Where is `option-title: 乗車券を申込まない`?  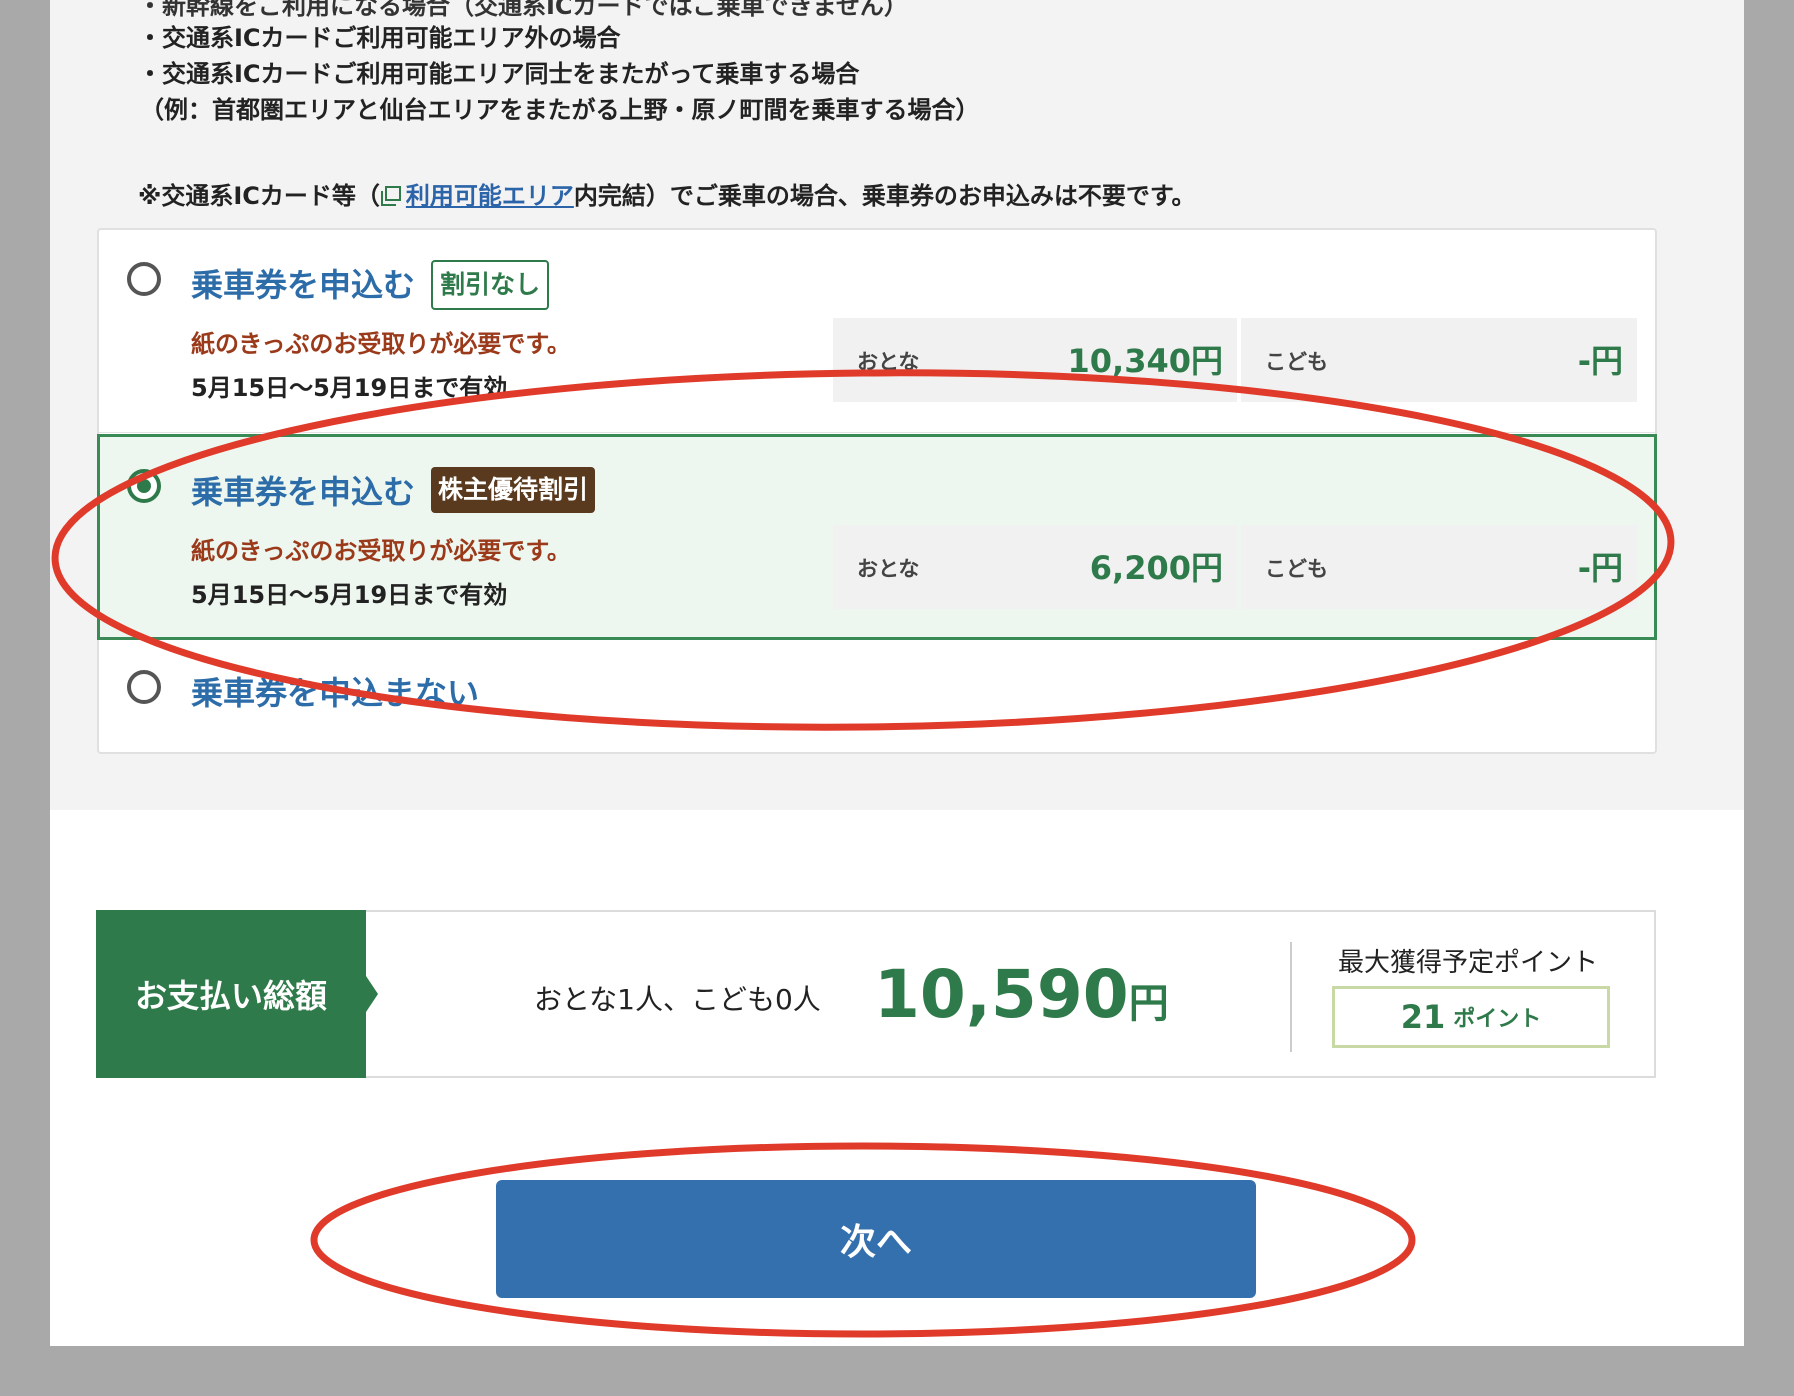
option-title: 乗車券を申込まない is located at coordinates (335, 693).